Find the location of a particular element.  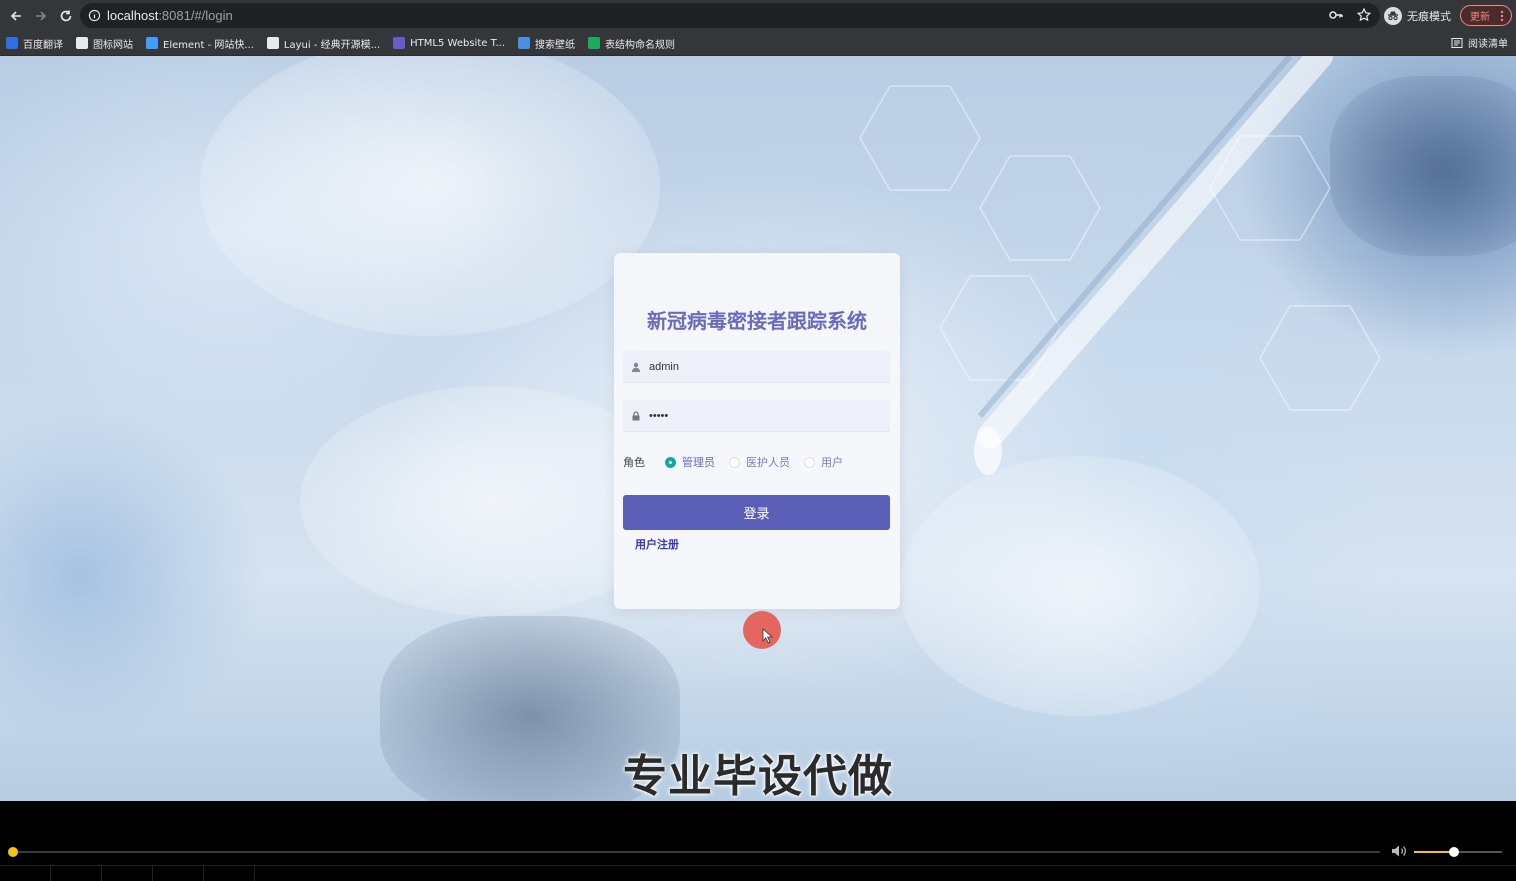

radio-checked-icon is located at coordinates (670, 462).